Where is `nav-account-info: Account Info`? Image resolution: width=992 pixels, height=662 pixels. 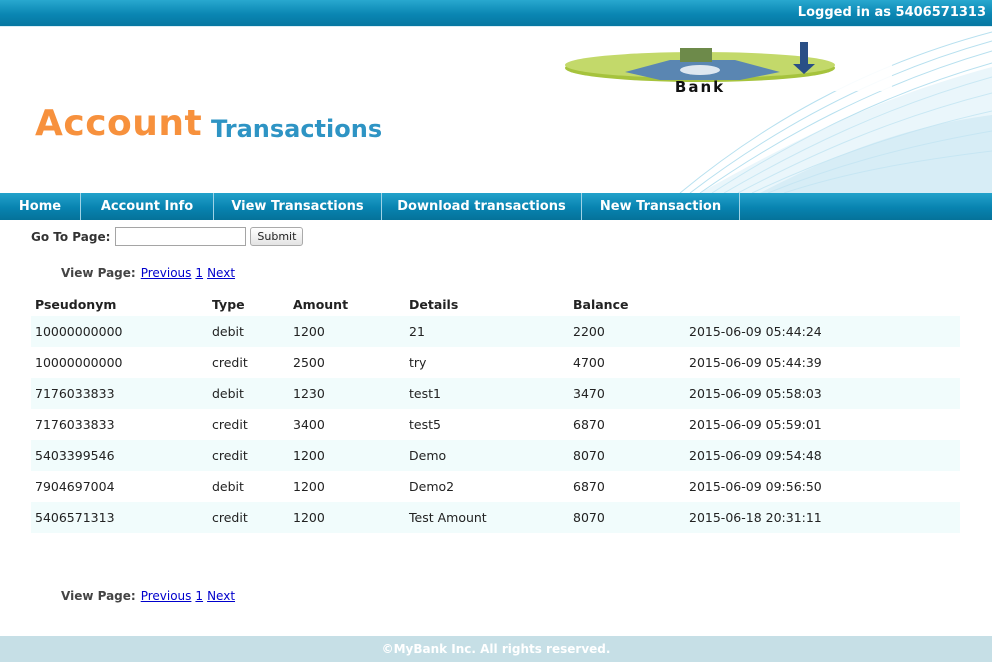 nav-account-info: Account Info is located at coordinates (147, 206).